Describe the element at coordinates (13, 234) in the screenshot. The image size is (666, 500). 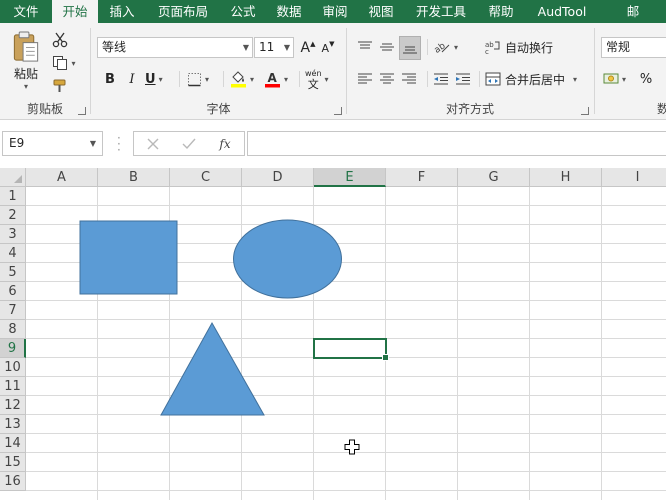
I see `row-header-3: 3` at that location.